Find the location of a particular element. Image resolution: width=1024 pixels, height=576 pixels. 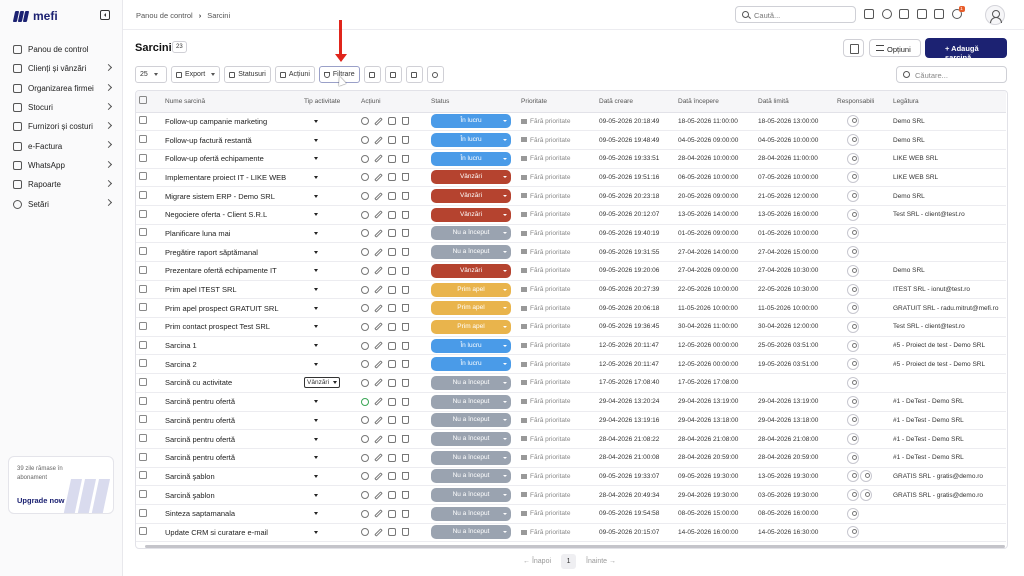

link-cell: LIKE WEB SRL is located at coordinates (947, 178).